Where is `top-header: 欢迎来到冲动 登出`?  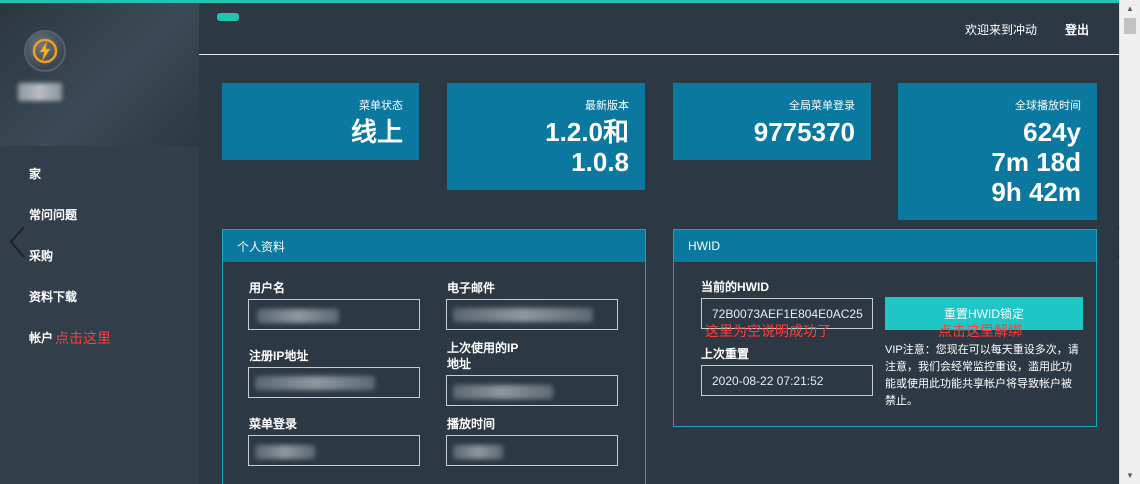 top-header: 欢迎来到冲动 登出 is located at coordinates (659, 29).